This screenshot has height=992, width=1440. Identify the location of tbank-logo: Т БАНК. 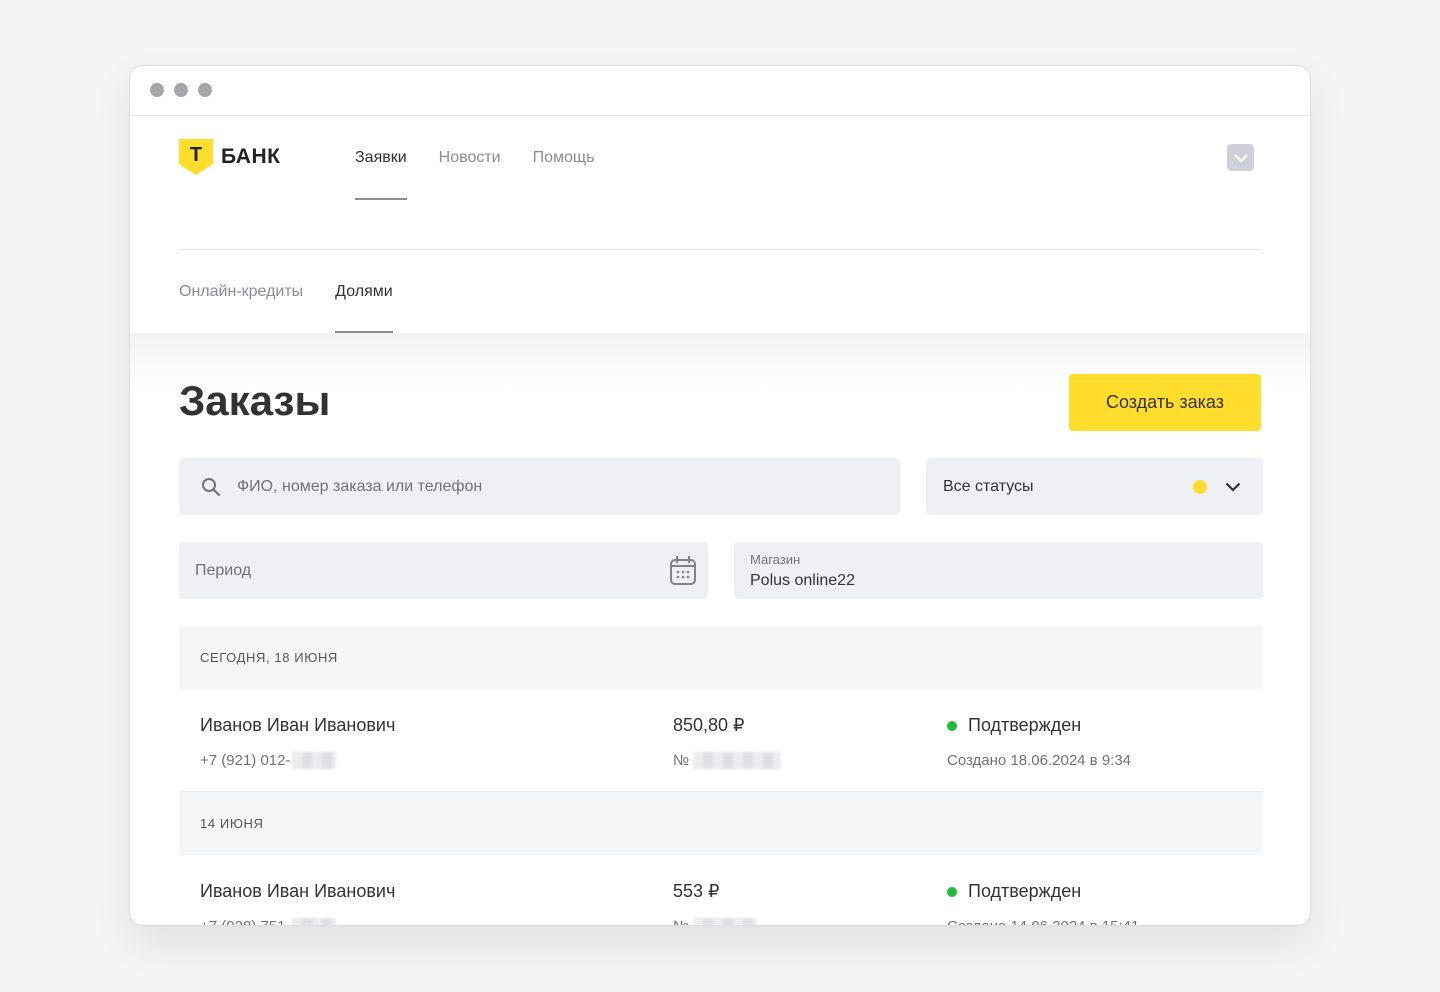
(229, 157).